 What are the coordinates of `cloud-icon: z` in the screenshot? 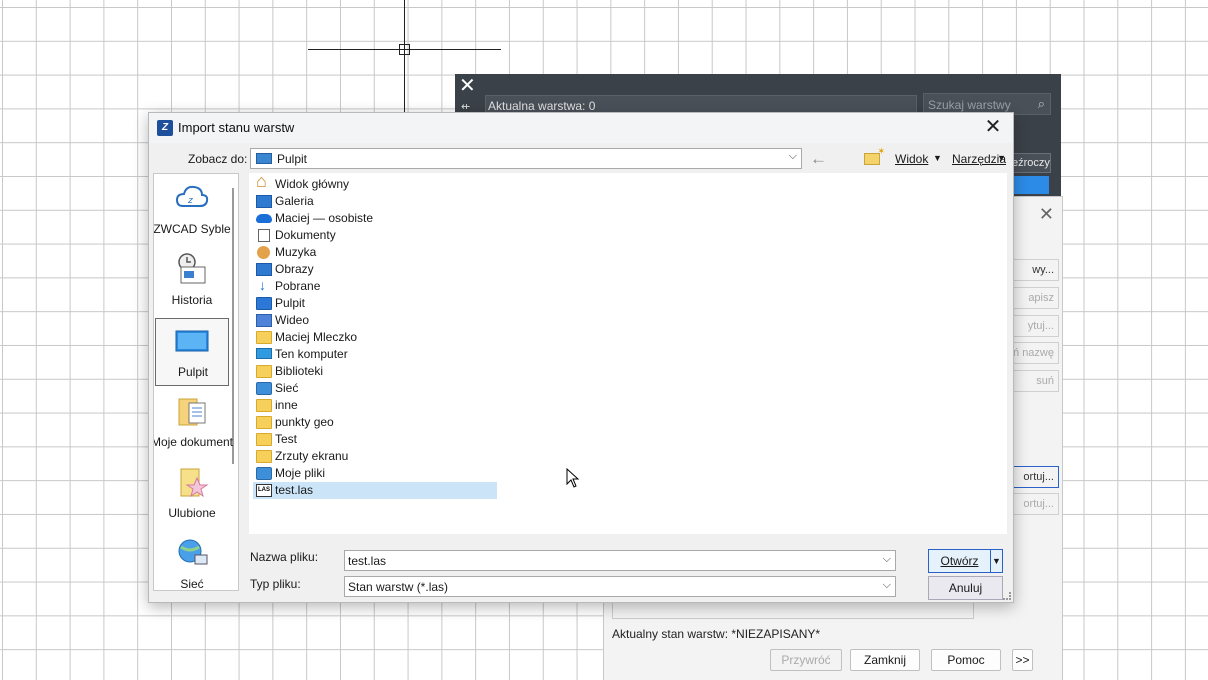 It's located at (192, 198).